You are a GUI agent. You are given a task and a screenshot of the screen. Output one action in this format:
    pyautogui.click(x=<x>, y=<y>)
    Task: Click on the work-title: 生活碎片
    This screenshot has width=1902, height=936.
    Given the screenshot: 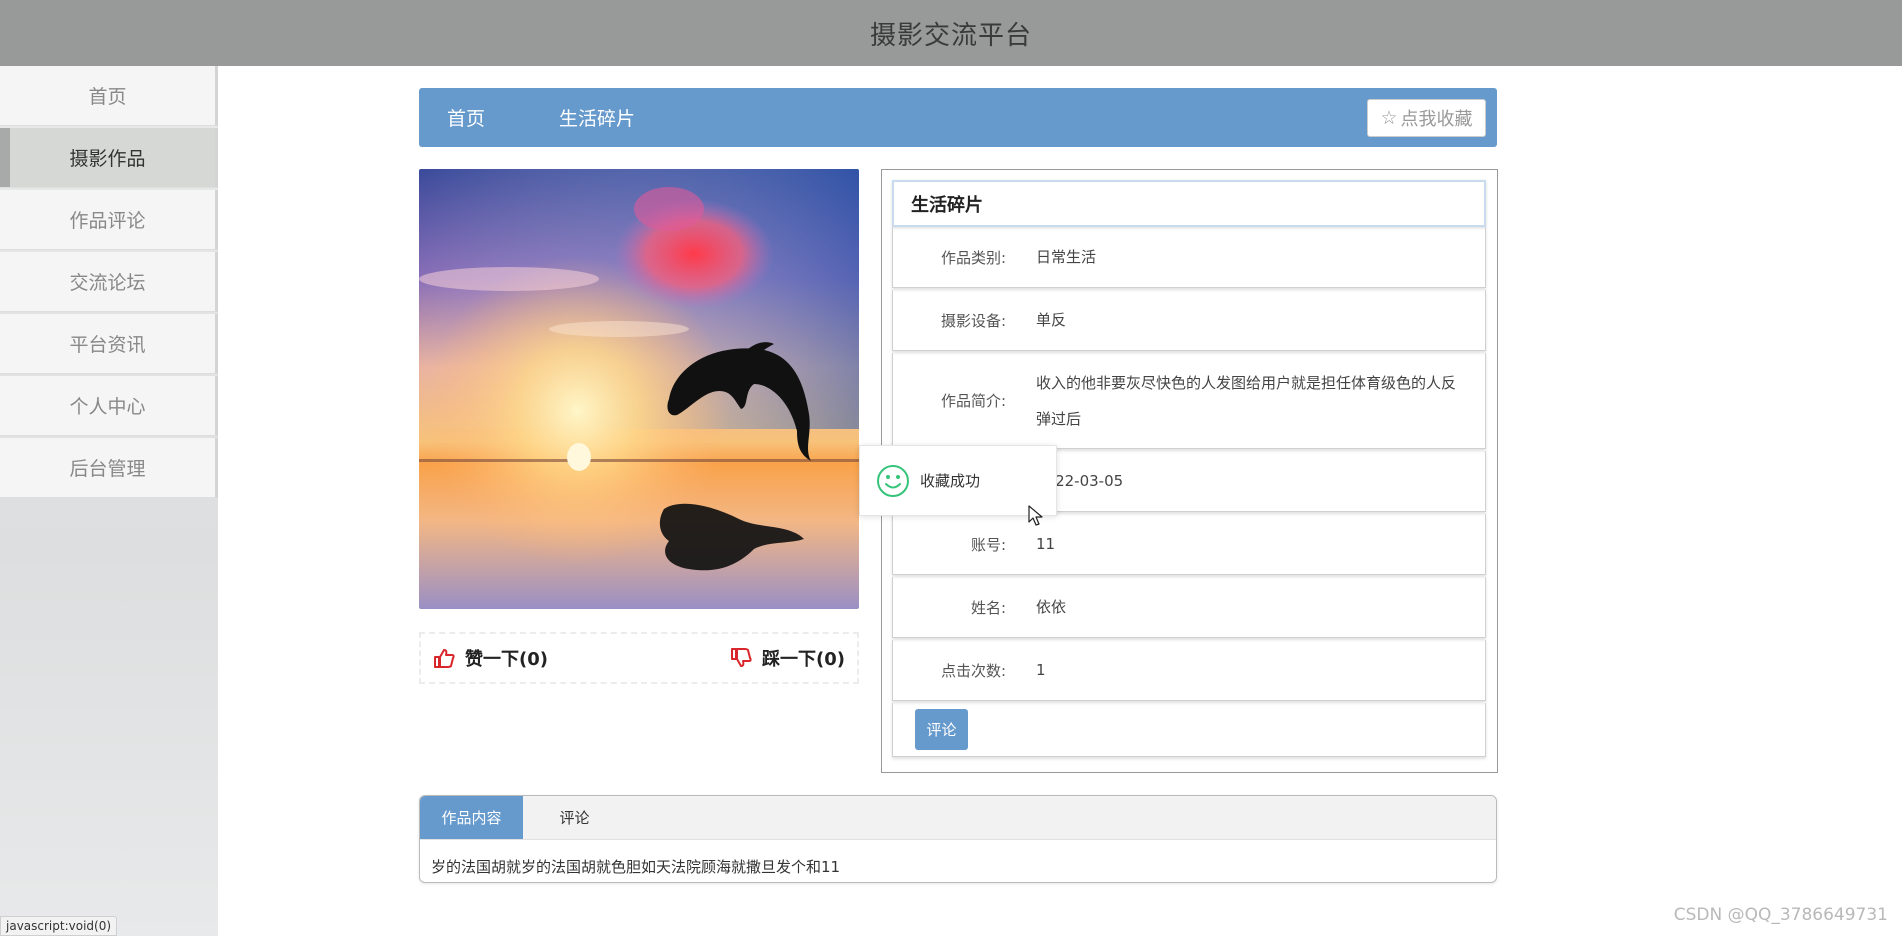 What is the action you would take?
    pyautogui.click(x=1189, y=203)
    